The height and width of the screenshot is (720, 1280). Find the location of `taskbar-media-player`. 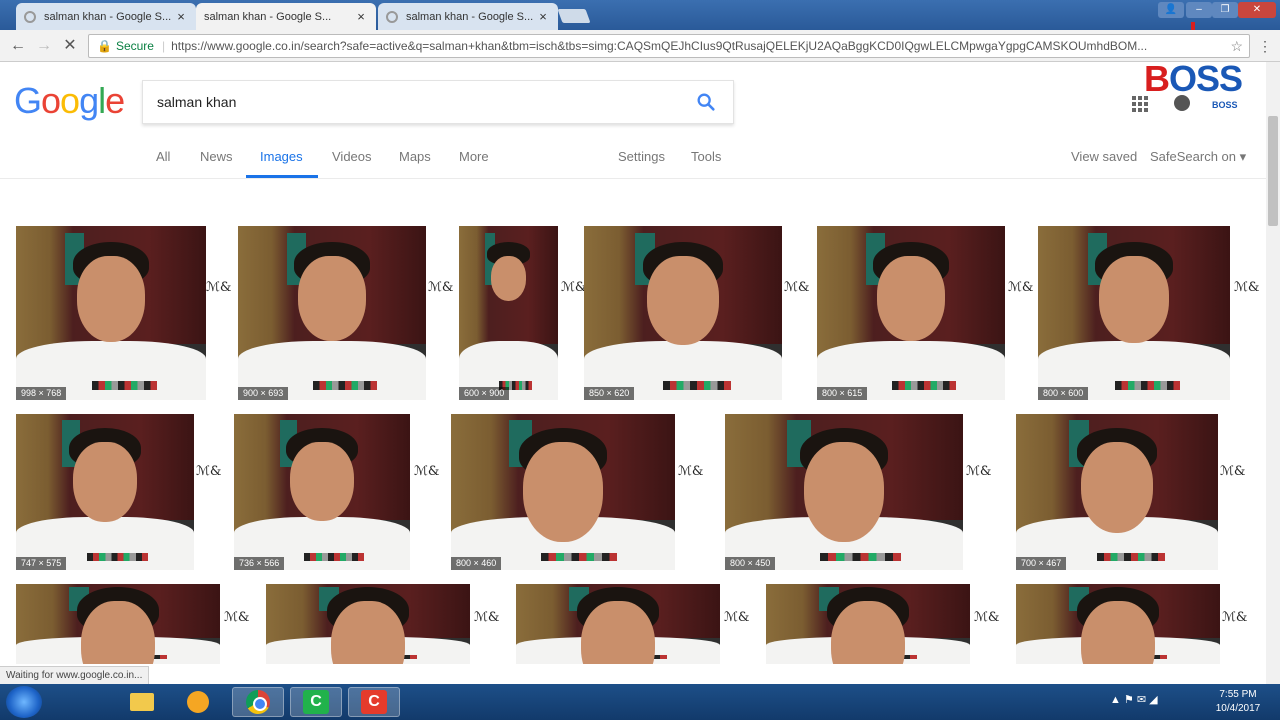

taskbar-media-player is located at coordinates (198, 702).